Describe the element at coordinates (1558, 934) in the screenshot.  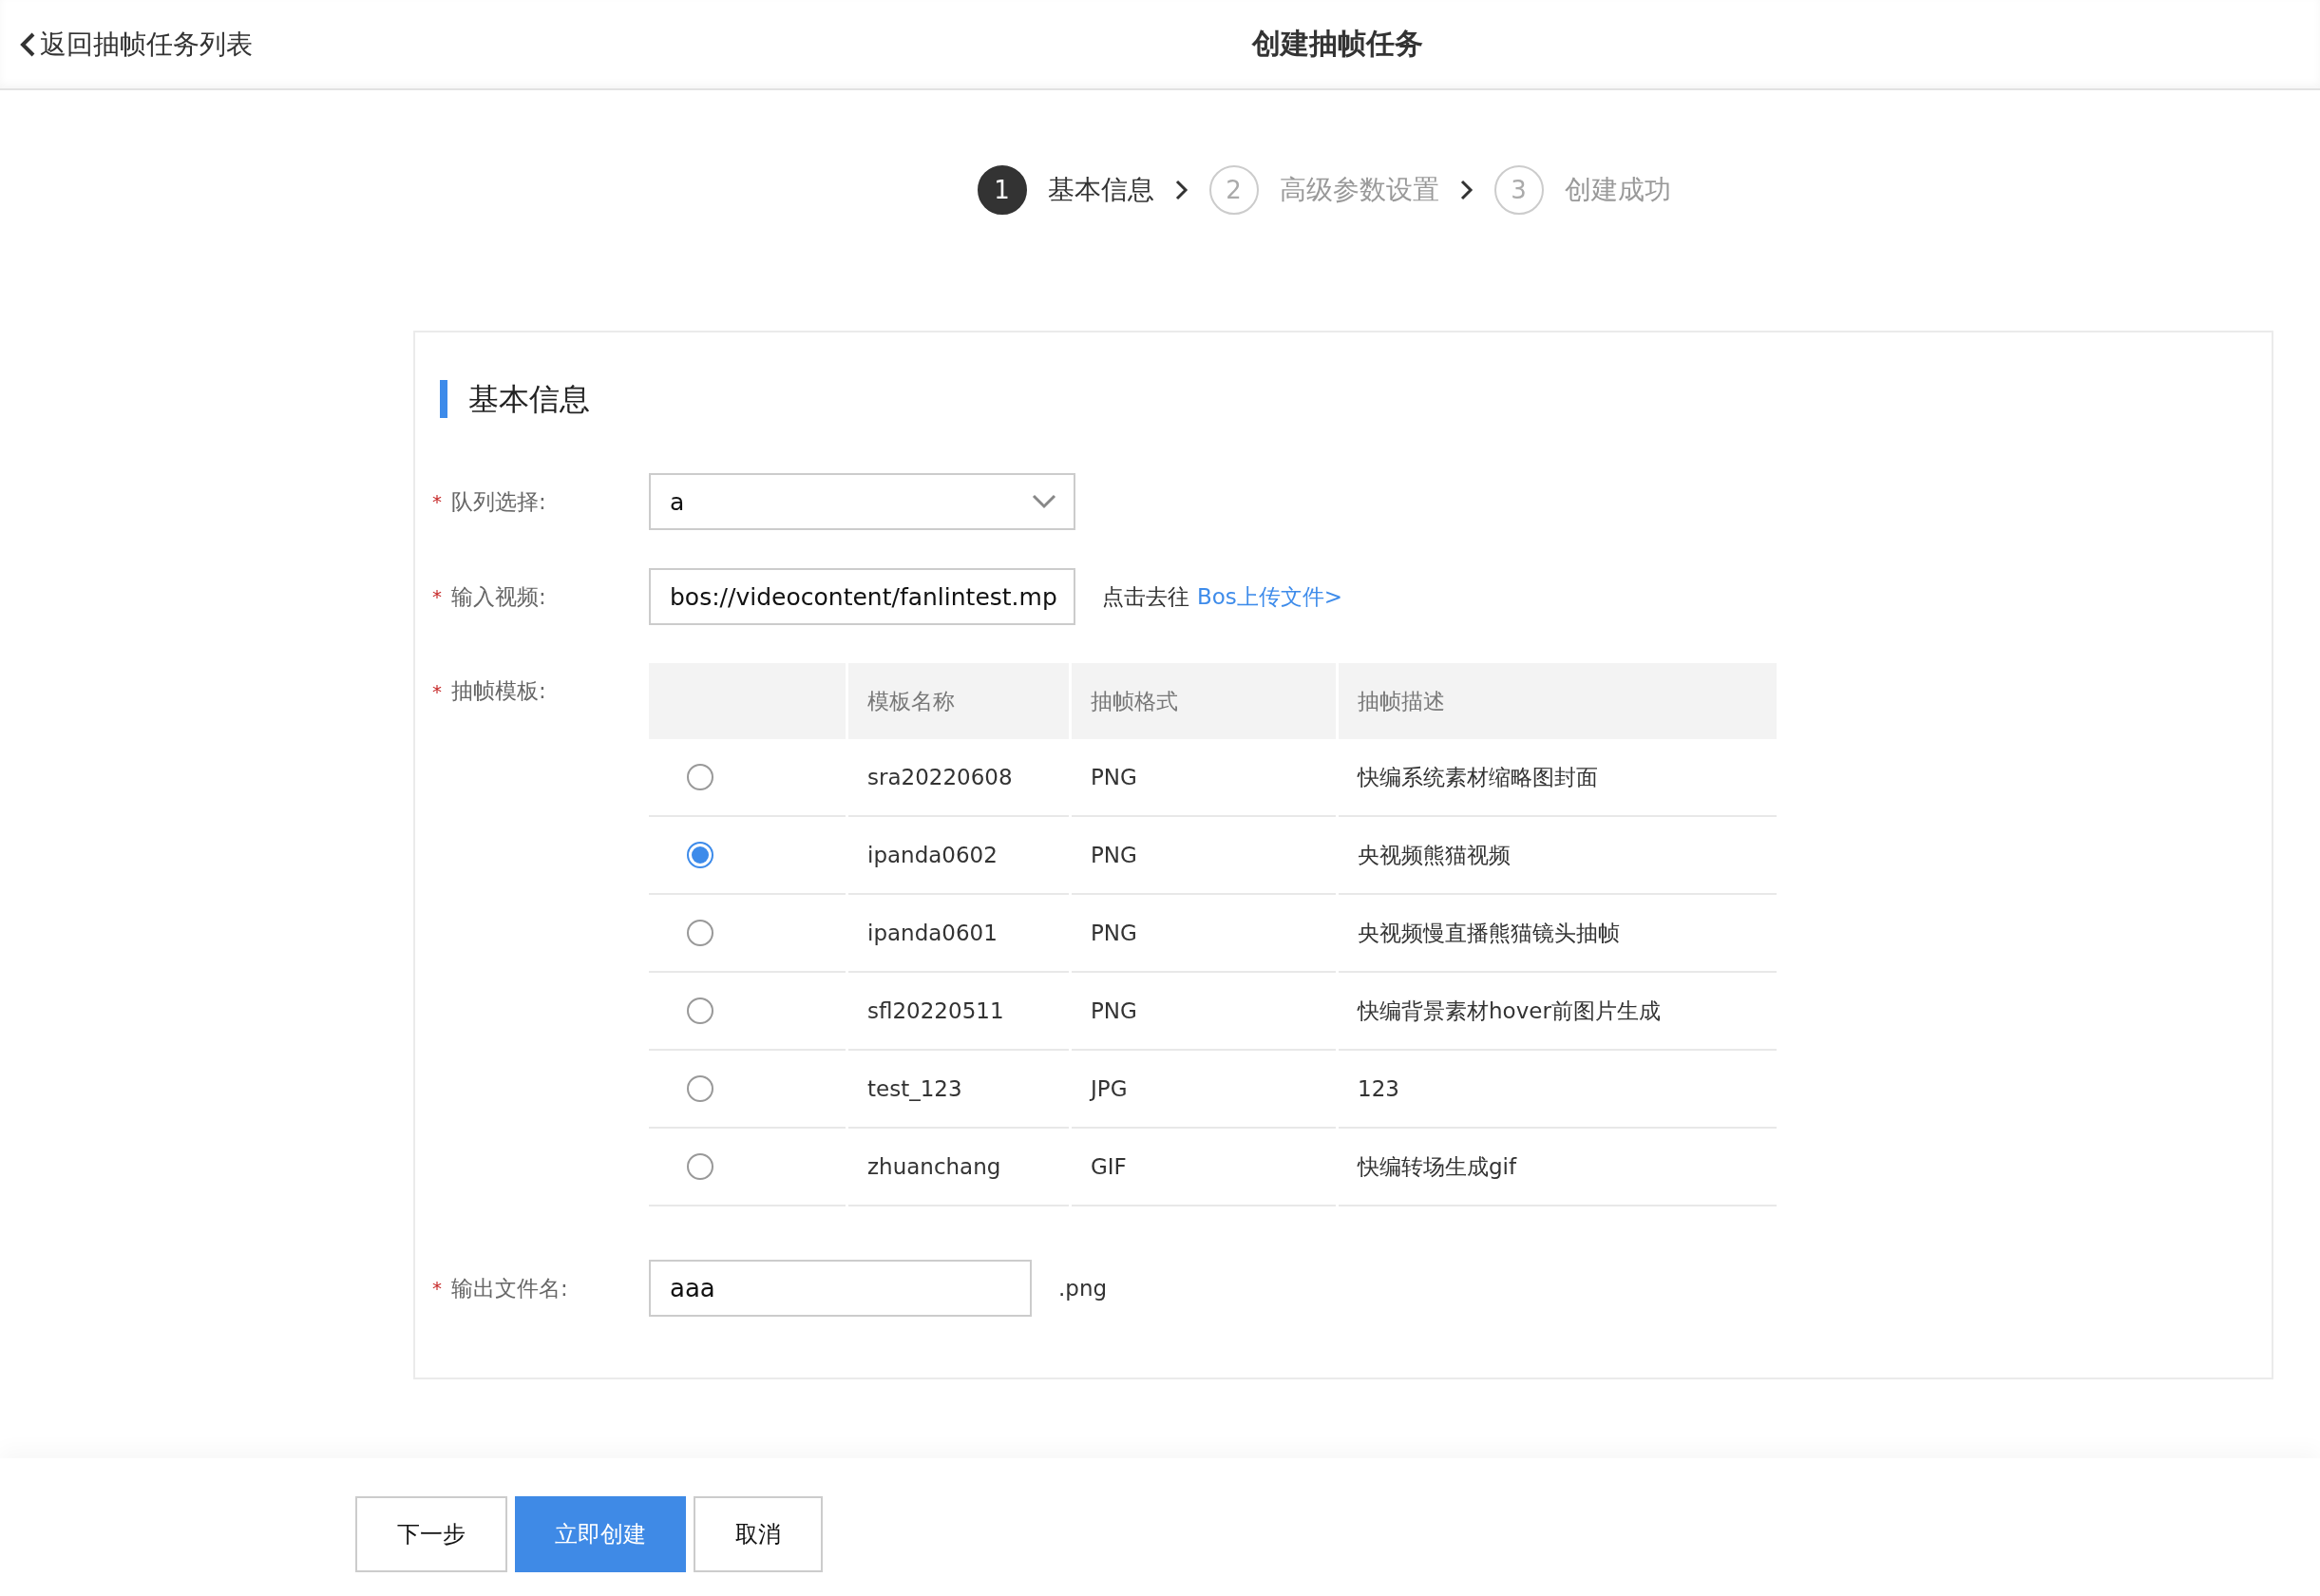
I see `table-cell: 央视频慢直播熊猫镜头抽帧` at that location.